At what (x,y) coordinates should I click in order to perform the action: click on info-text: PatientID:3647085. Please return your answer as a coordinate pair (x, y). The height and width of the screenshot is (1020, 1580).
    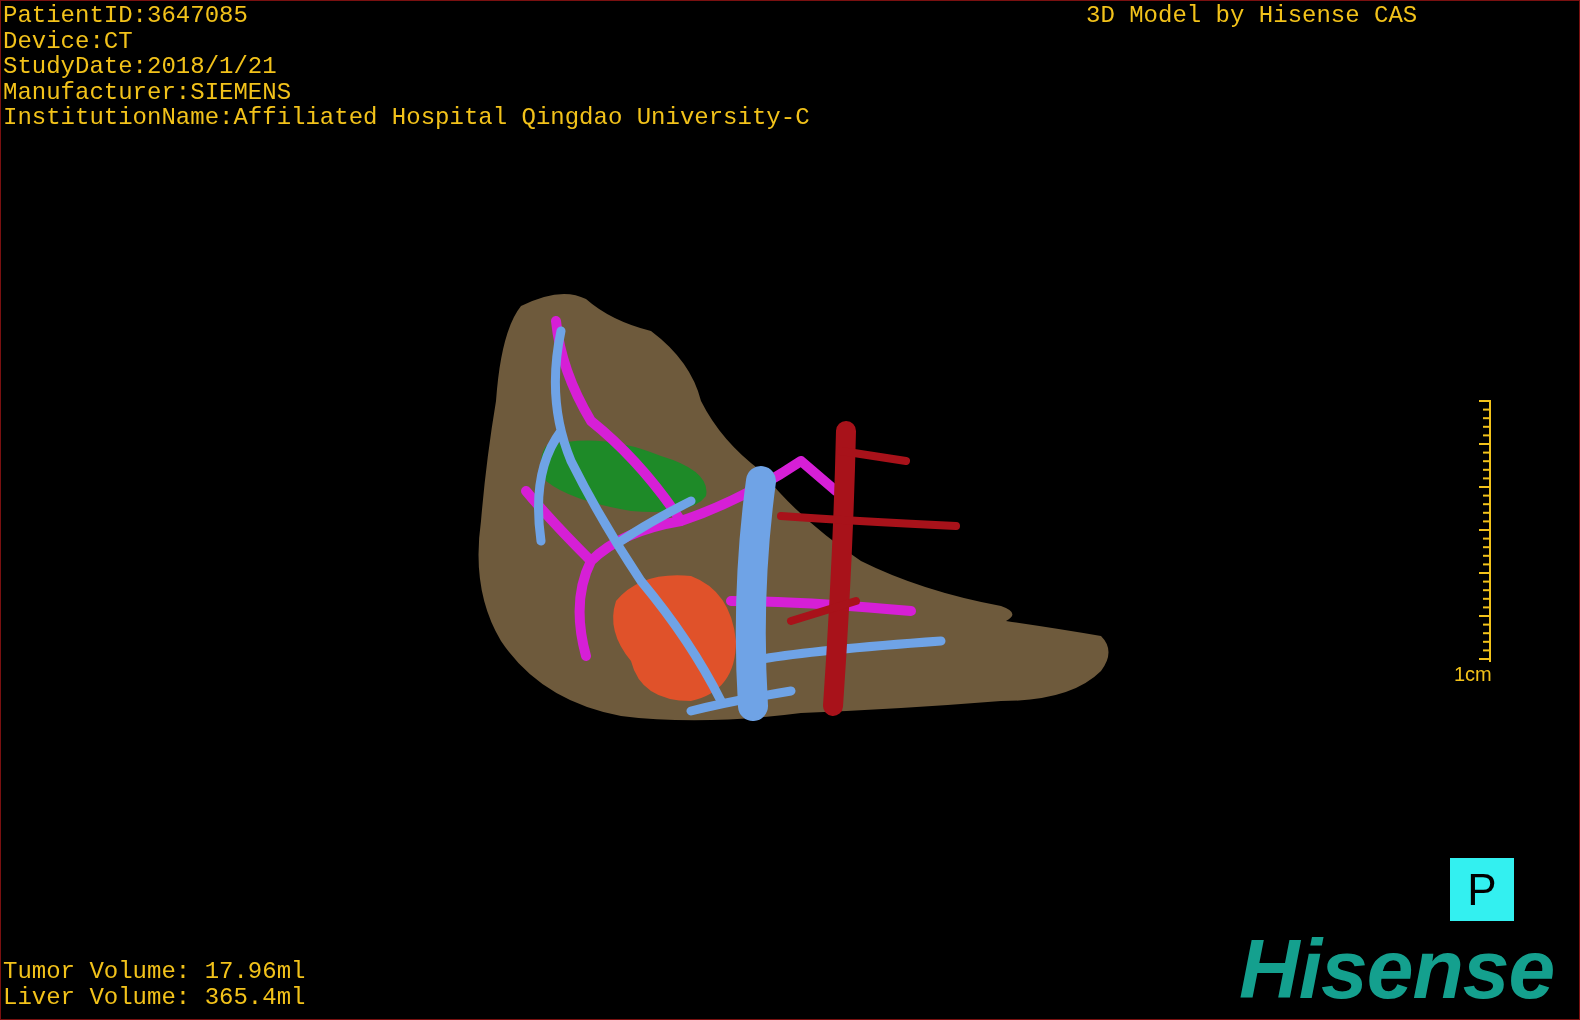
    Looking at the image, I should click on (126, 16).